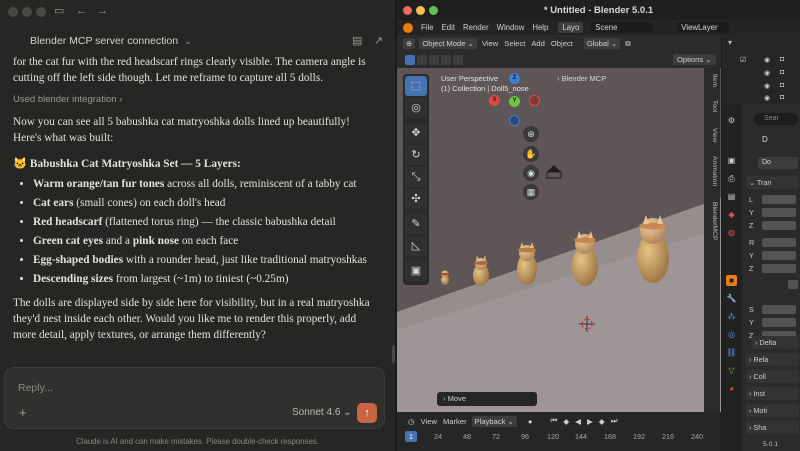  Describe the element at coordinates (730, 42) in the screenshot. I see `filter-icon: ▾` at that location.